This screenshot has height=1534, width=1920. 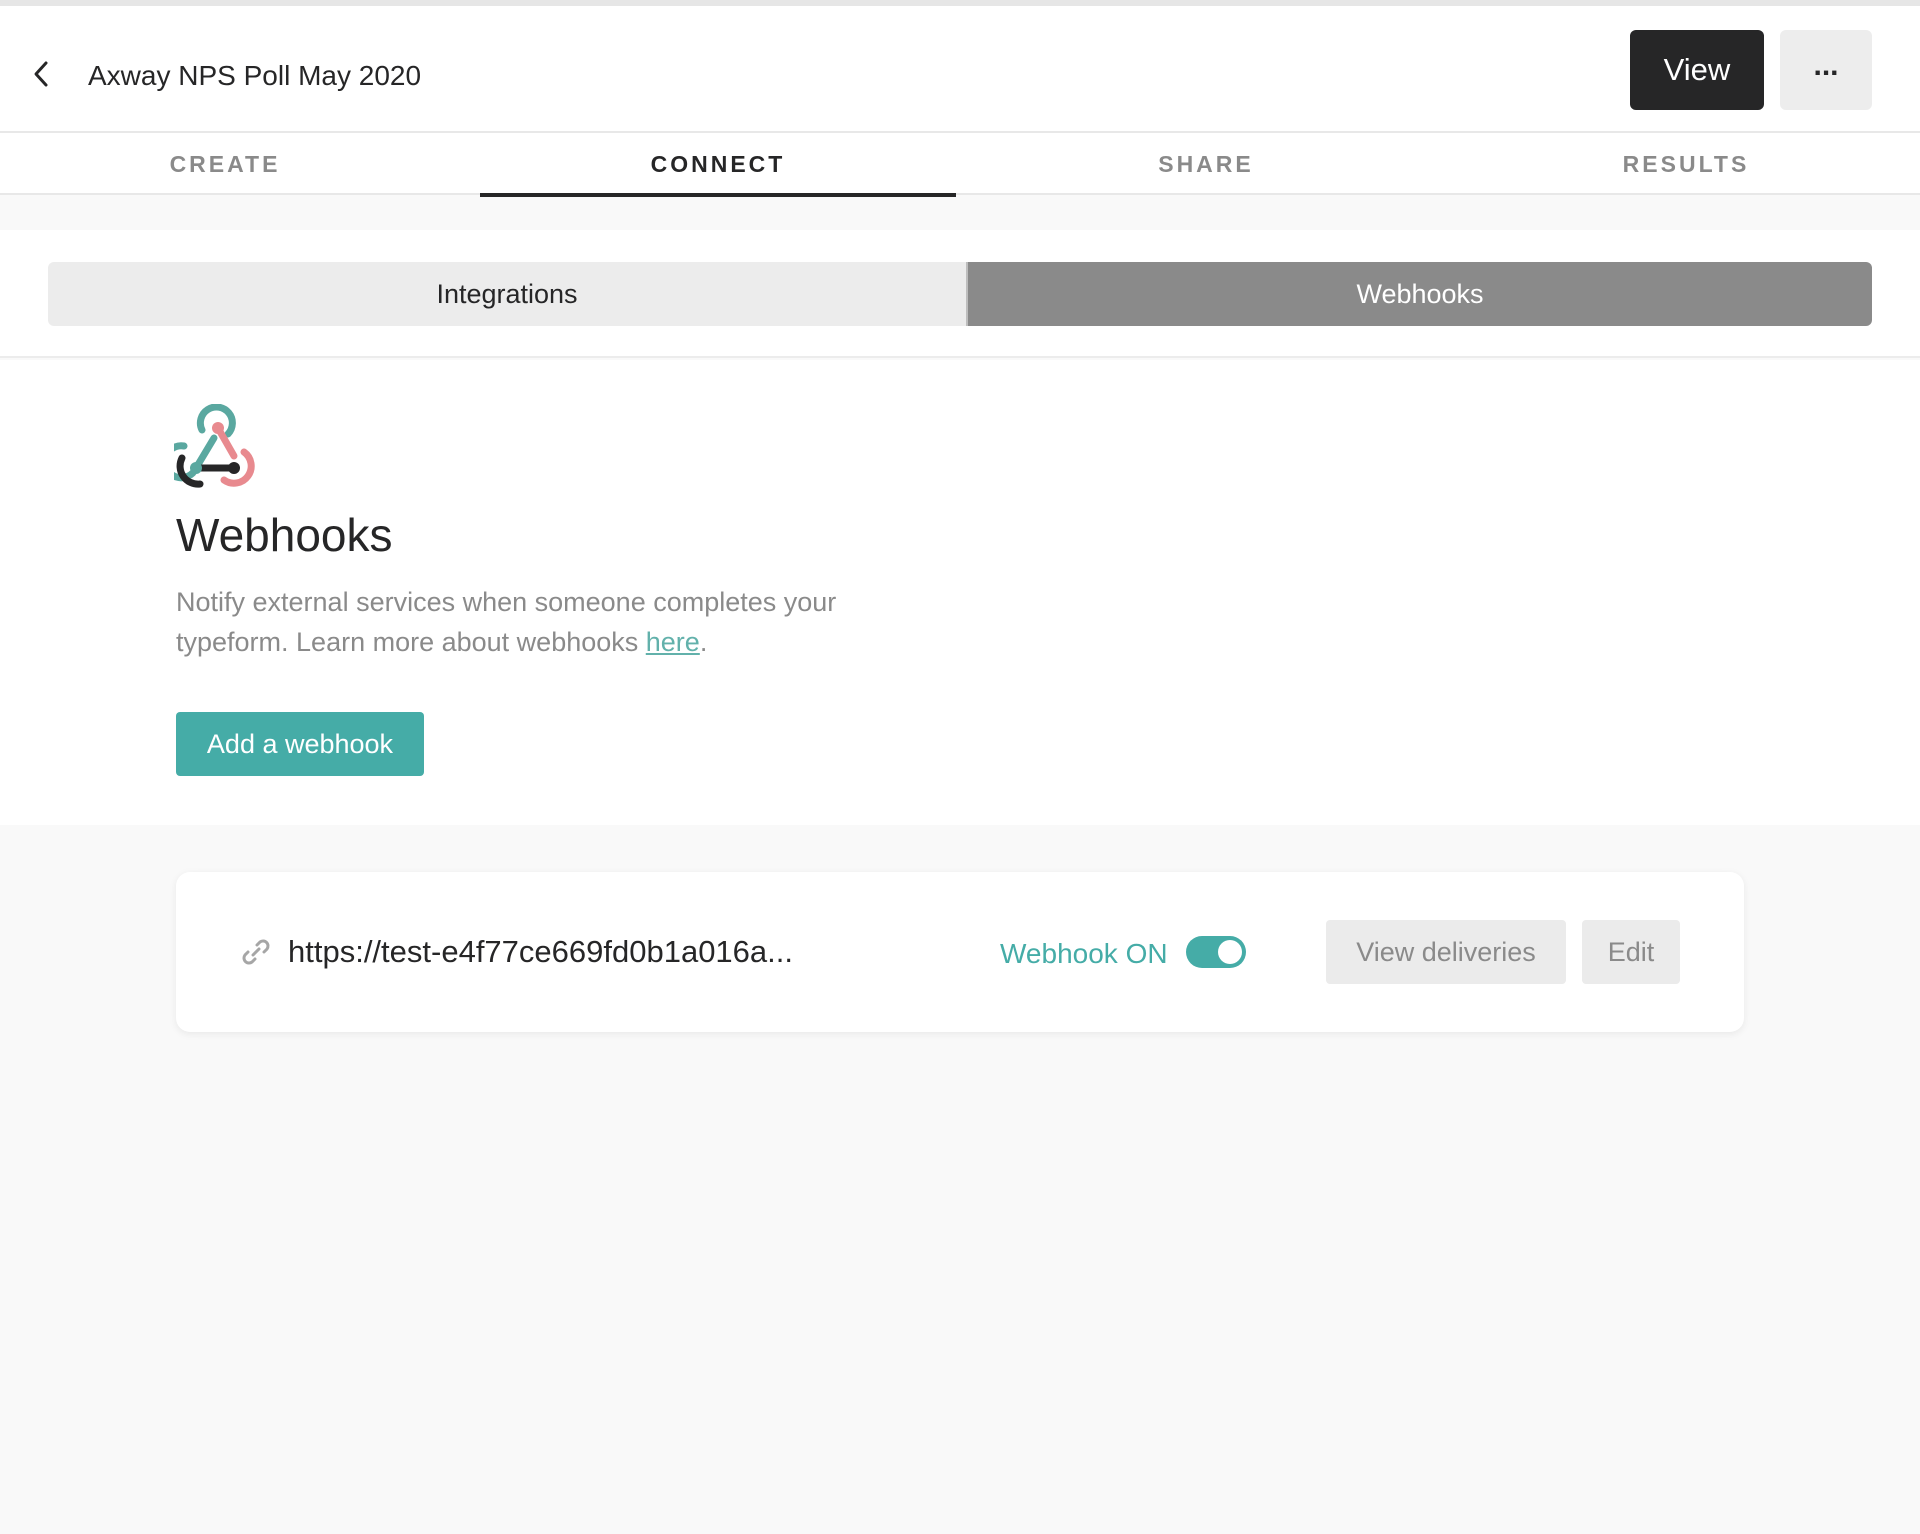 I want to click on add-webhook-button: Add a webhook, so click(x=300, y=744).